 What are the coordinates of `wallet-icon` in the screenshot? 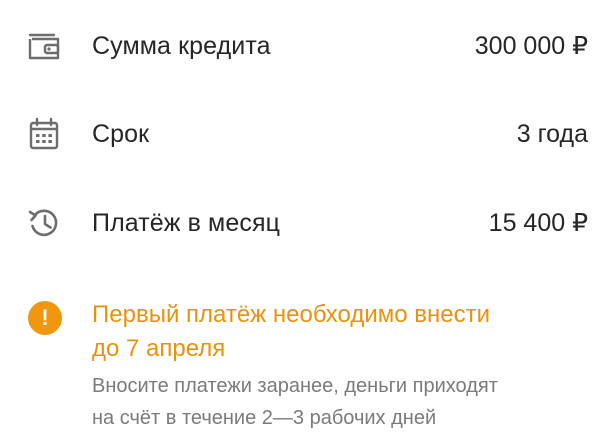 It's located at (44, 46).